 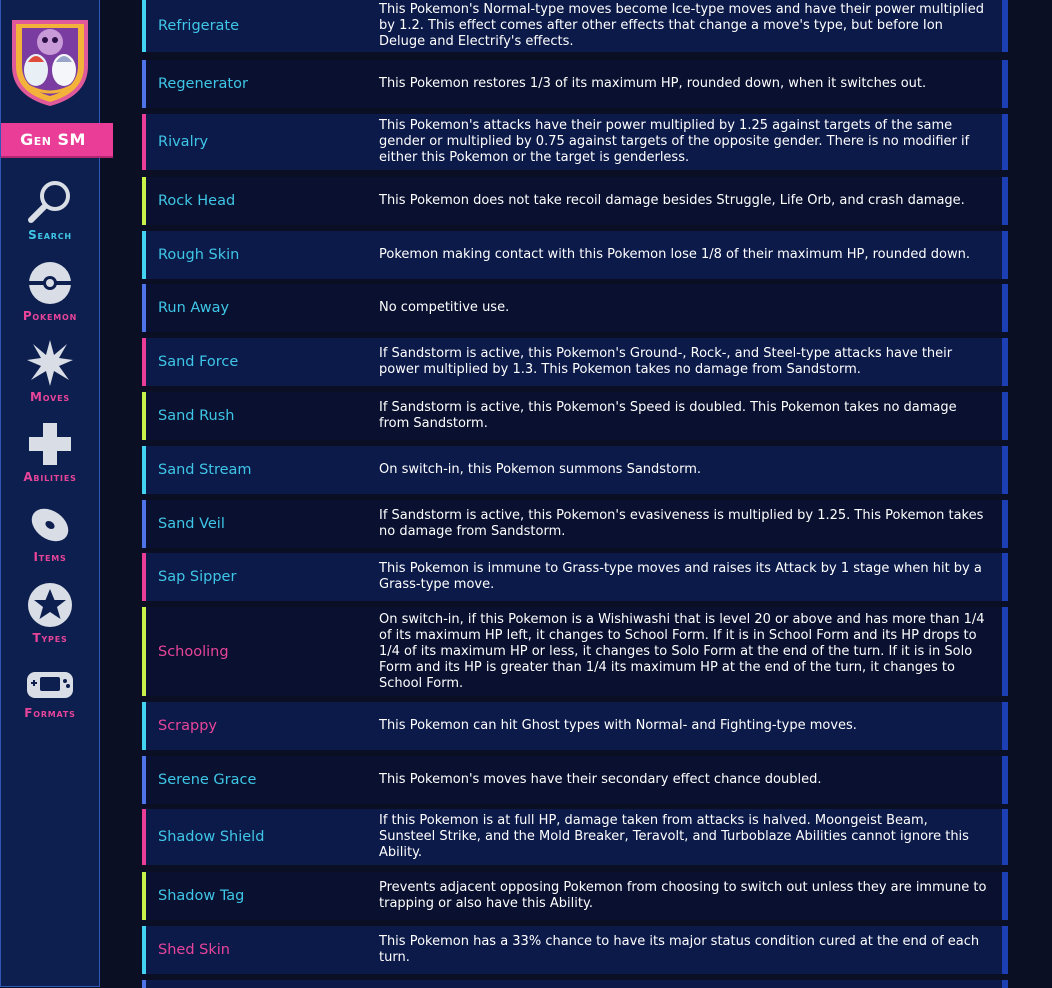 I want to click on pokeball-icon, so click(x=50, y=283).